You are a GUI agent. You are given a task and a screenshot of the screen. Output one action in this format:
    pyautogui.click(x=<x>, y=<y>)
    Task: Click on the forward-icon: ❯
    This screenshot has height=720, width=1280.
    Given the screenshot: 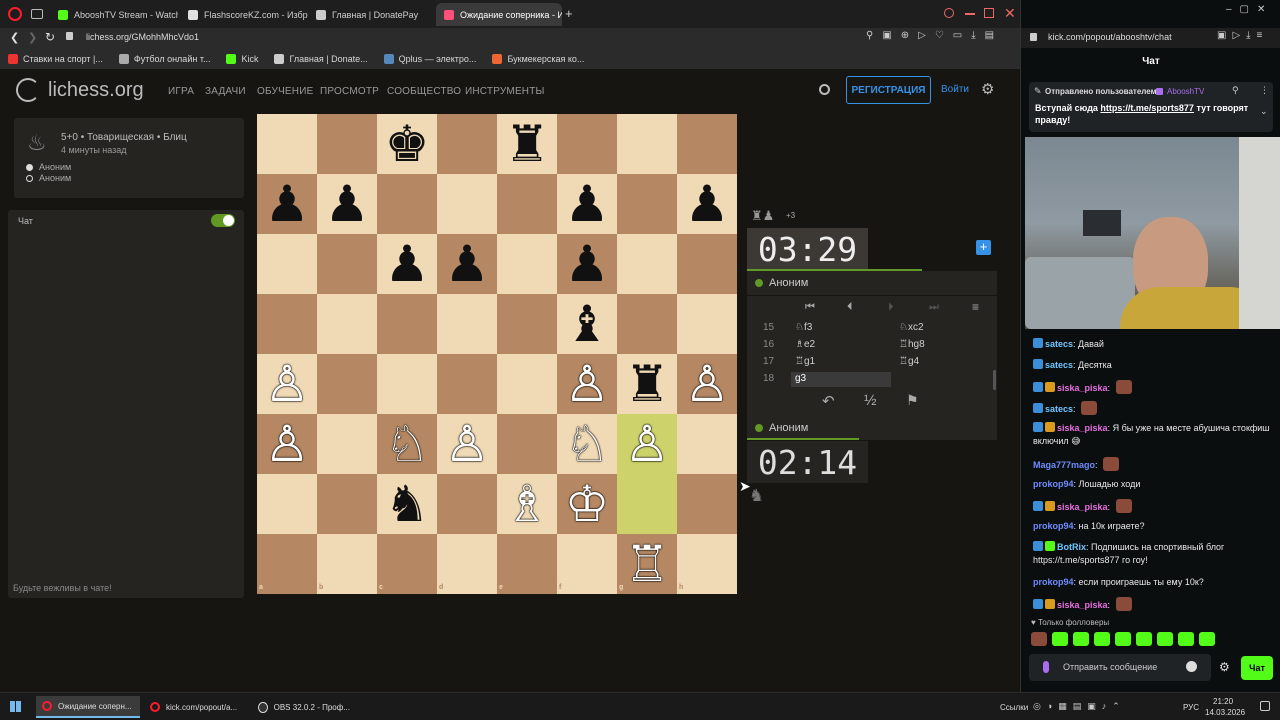 What is the action you would take?
    pyautogui.click(x=32, y=37)
    